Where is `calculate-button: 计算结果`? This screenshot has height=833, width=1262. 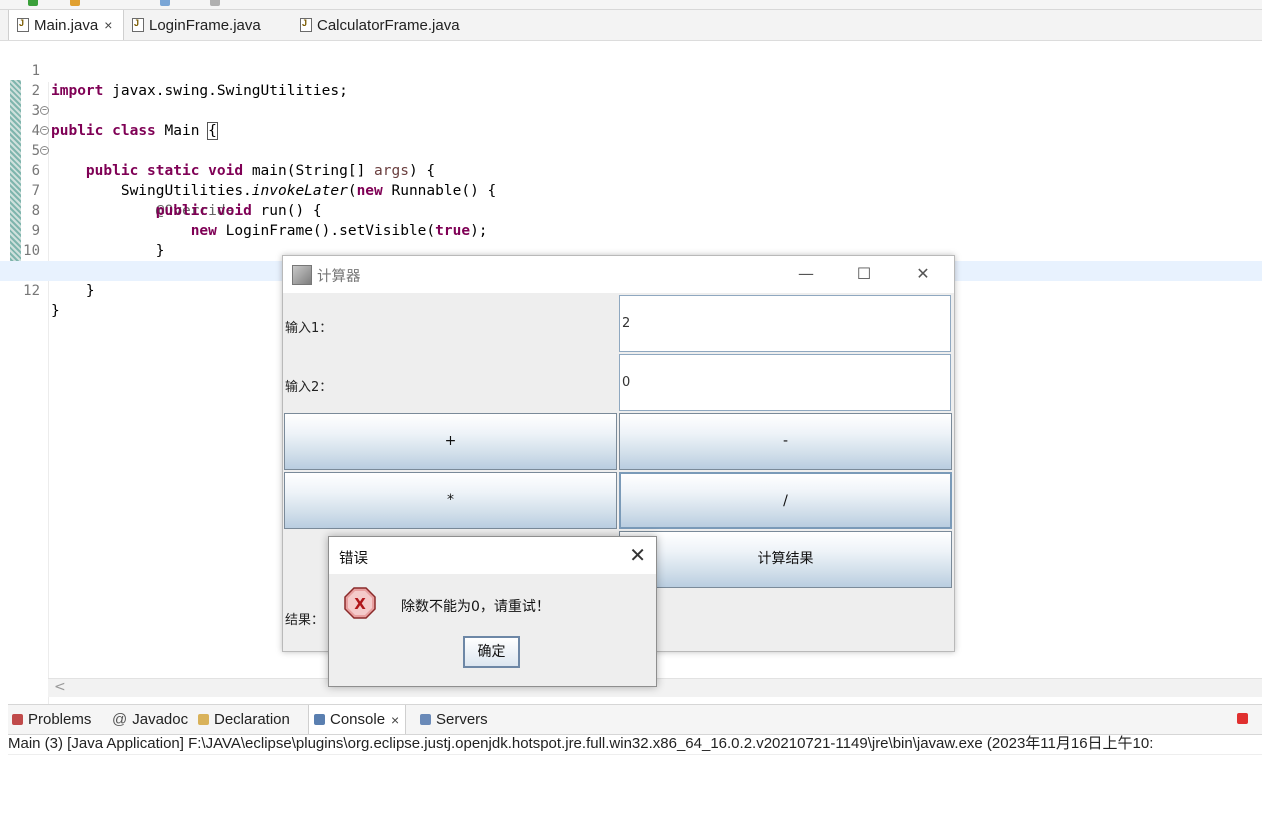
calculate-button: 计算结果 is located at coordinates (785, 559).